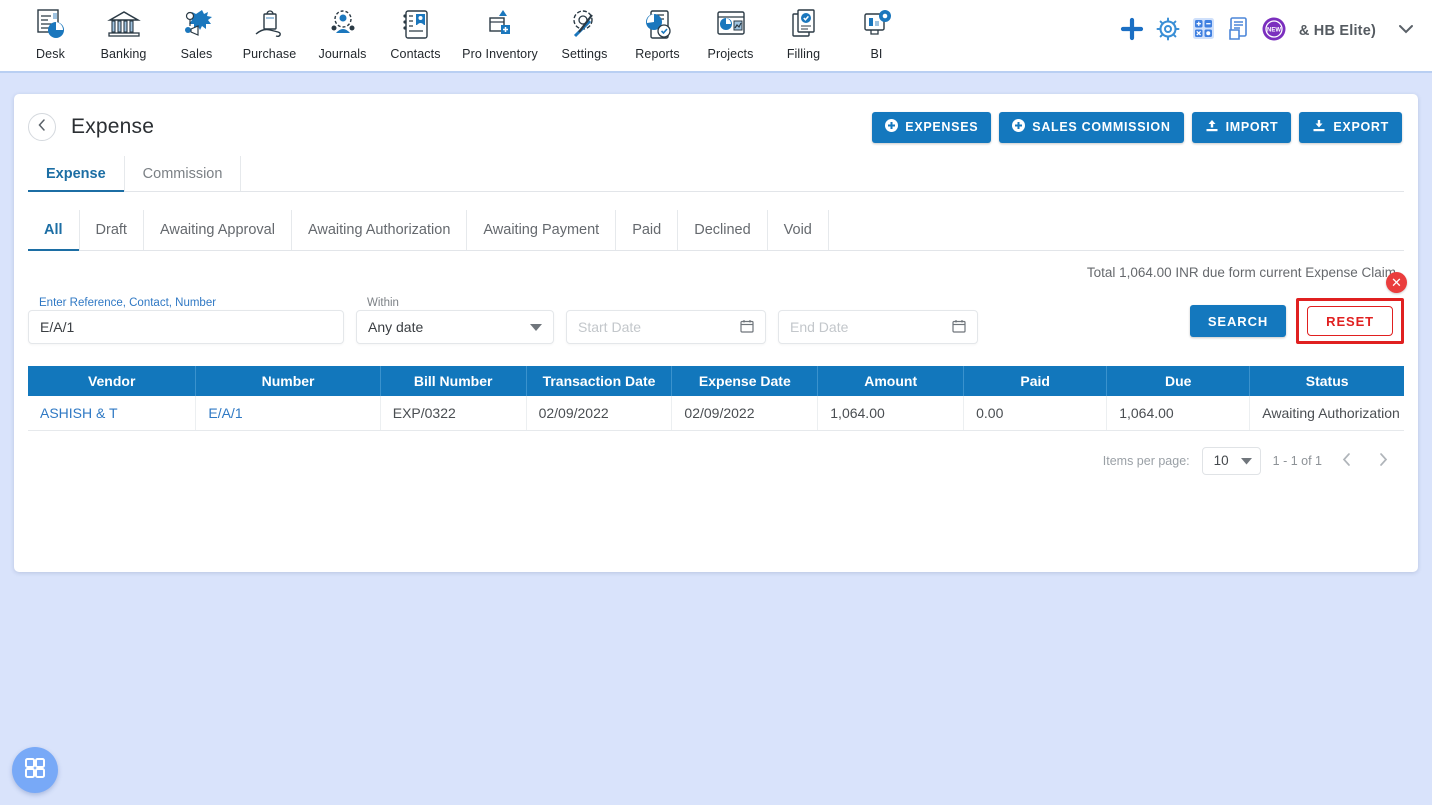 The height and width of the screenshot is (805, 1432). Describe the element at coordinates (269, 30) in the screenshot. I see `nav-item-purchase: Purchase` at that location.